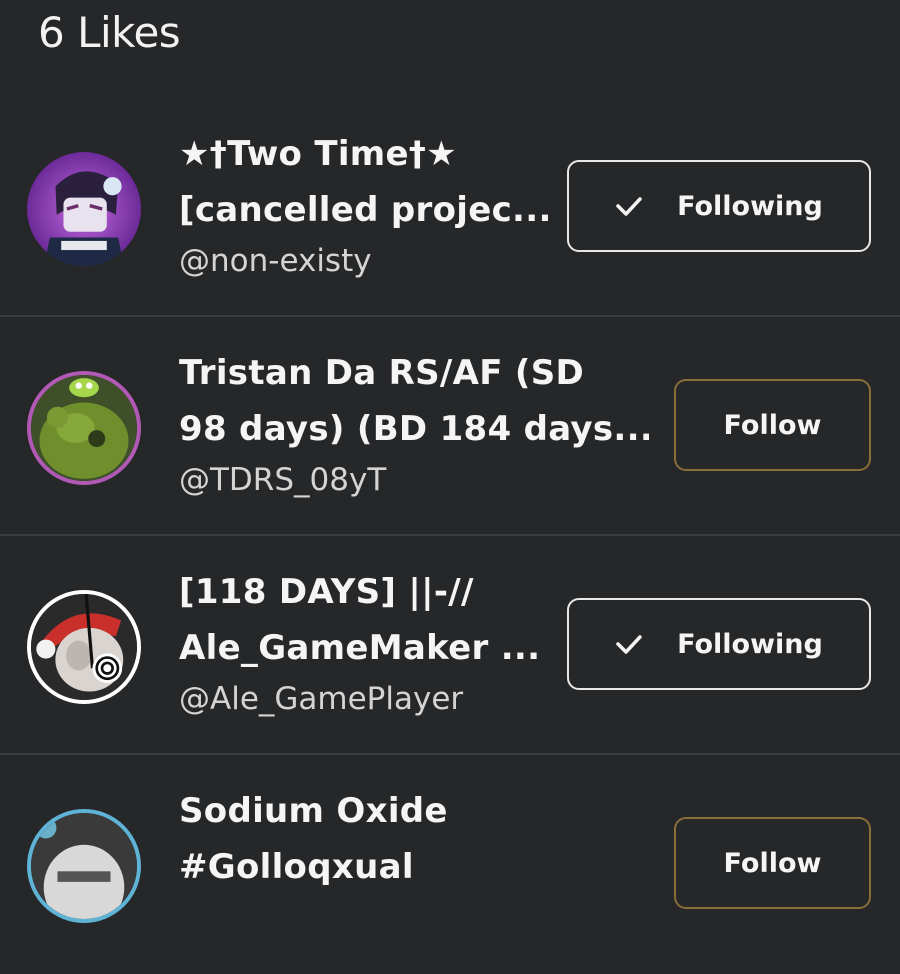 The image size is (900, 974). What do you see at coordinates (313, 811) in the screenshot?
I see `display-name-line-1: Sodium Oxide` at bounding box center [313, 811].